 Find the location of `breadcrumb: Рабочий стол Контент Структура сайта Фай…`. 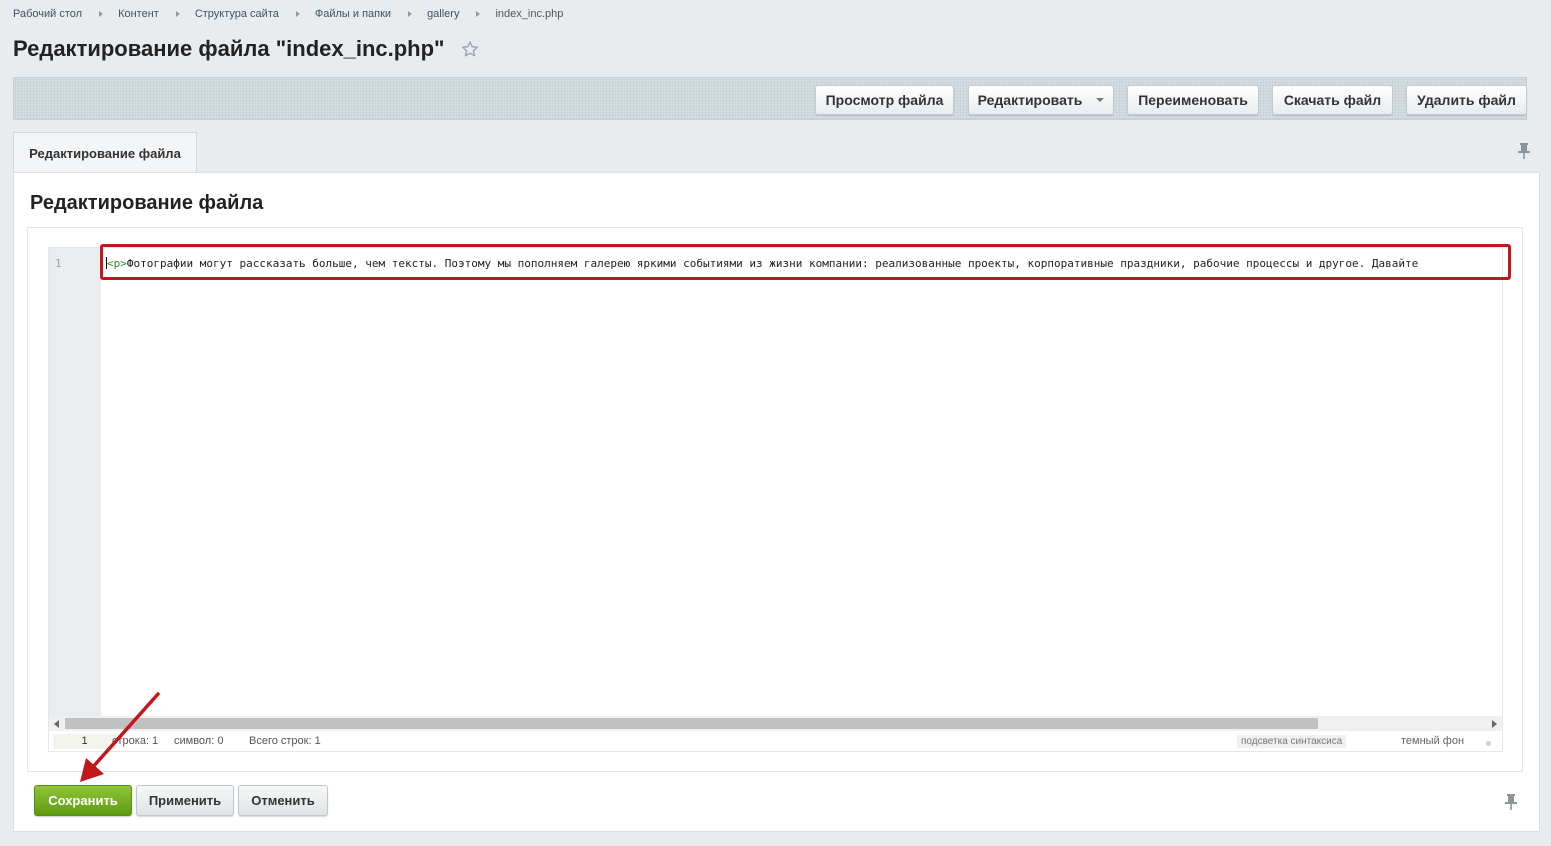

breadcrumb: Рабочий стол Контент Структура сайта Фай… is located at coordinates (288, 14).